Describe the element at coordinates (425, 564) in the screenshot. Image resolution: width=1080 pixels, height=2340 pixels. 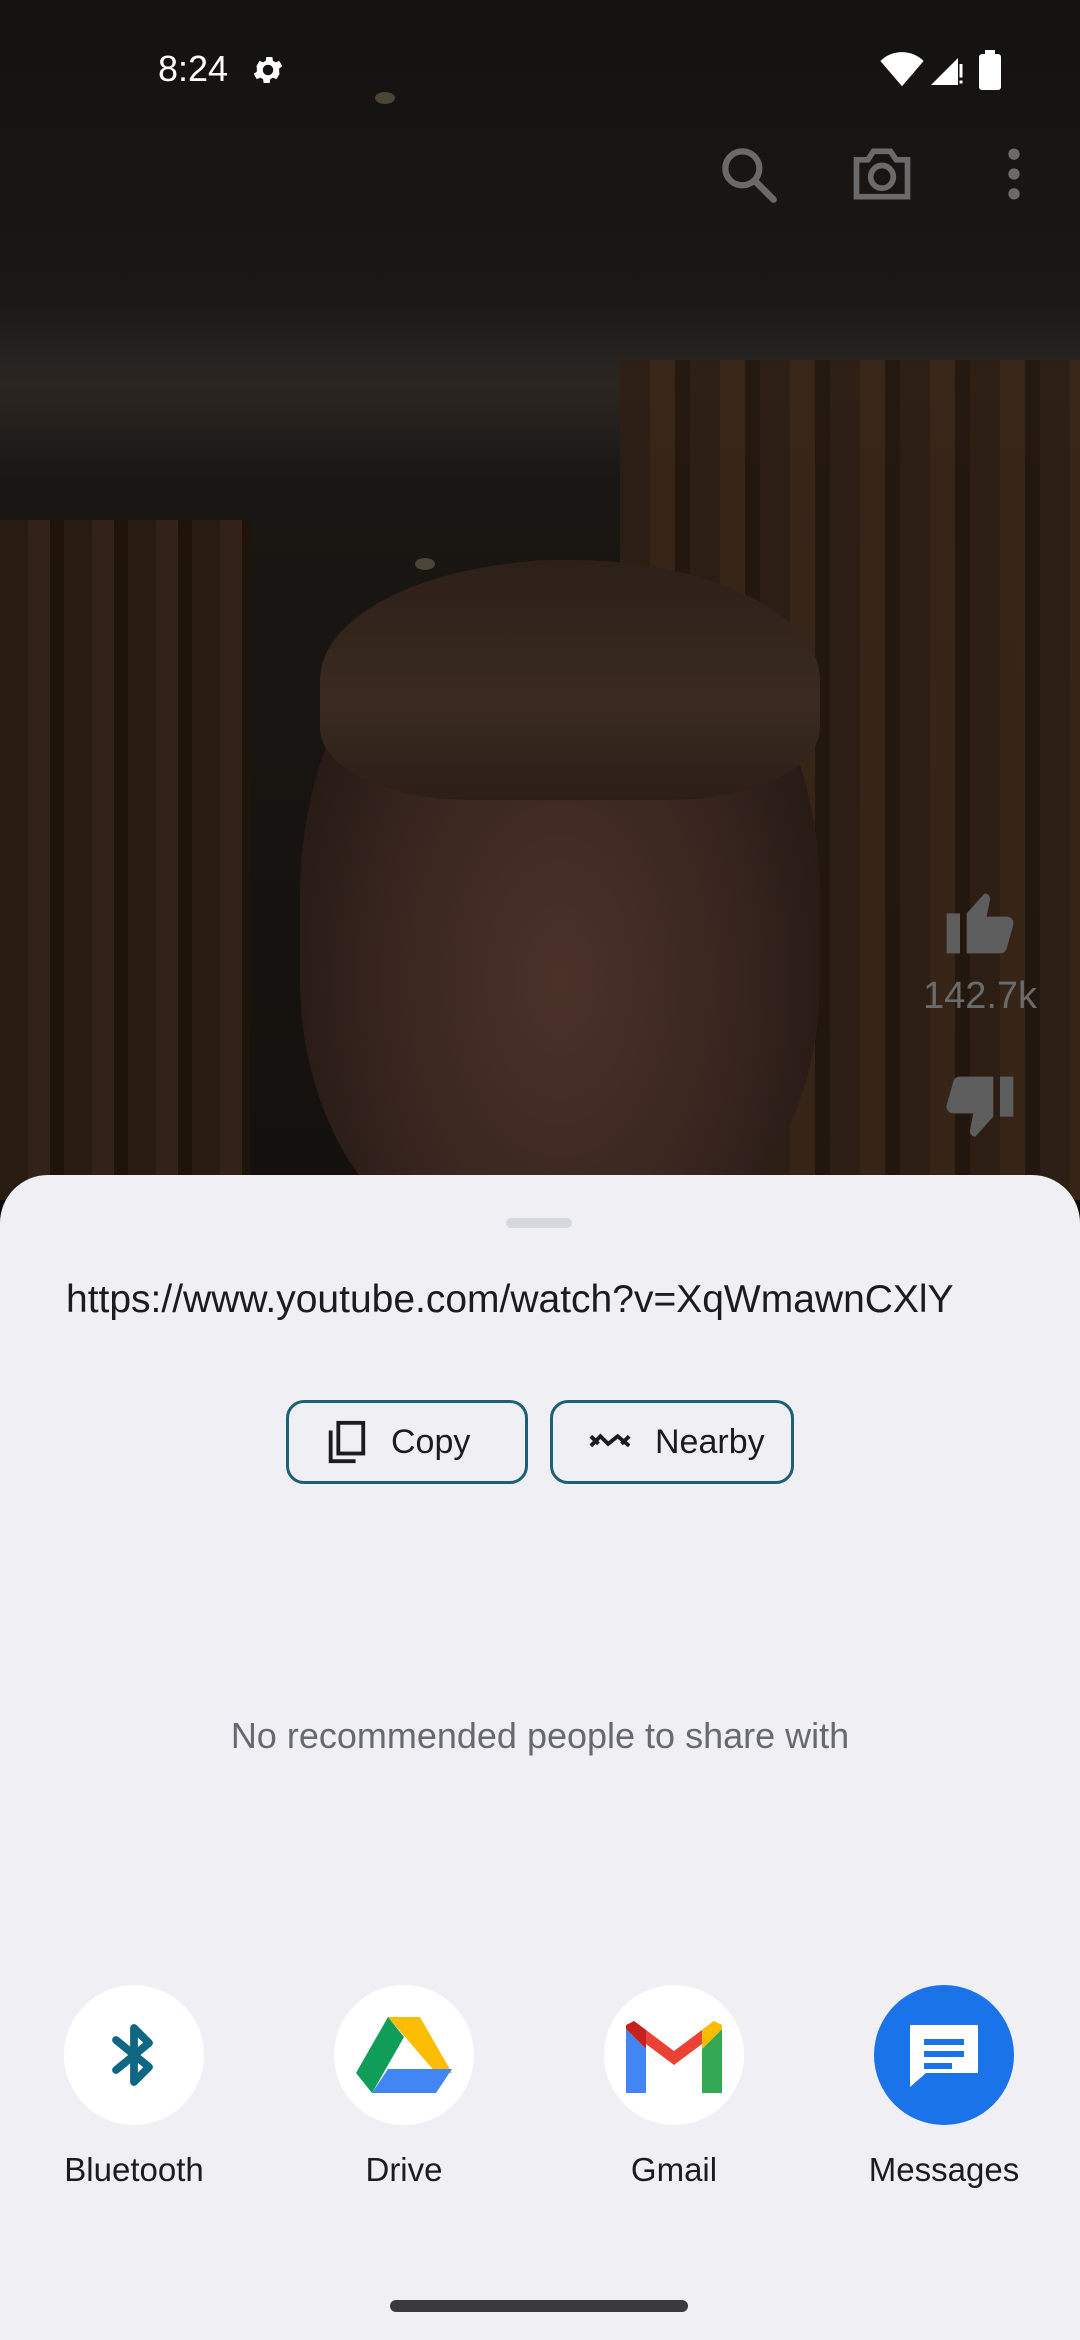
I see `ceiling-light` at that location.